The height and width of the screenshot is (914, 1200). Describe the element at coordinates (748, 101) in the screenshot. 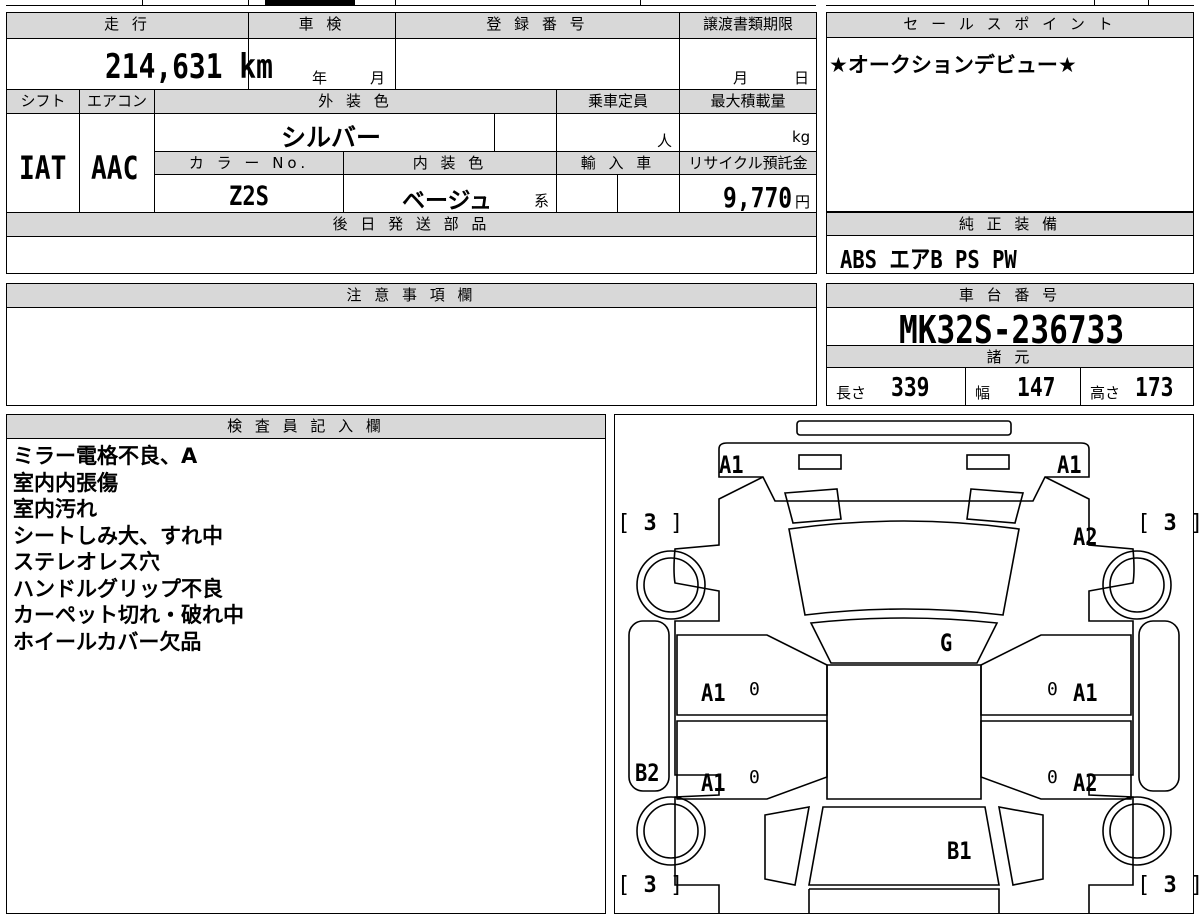

I see `max-load-header: 最大積載量` at that location.